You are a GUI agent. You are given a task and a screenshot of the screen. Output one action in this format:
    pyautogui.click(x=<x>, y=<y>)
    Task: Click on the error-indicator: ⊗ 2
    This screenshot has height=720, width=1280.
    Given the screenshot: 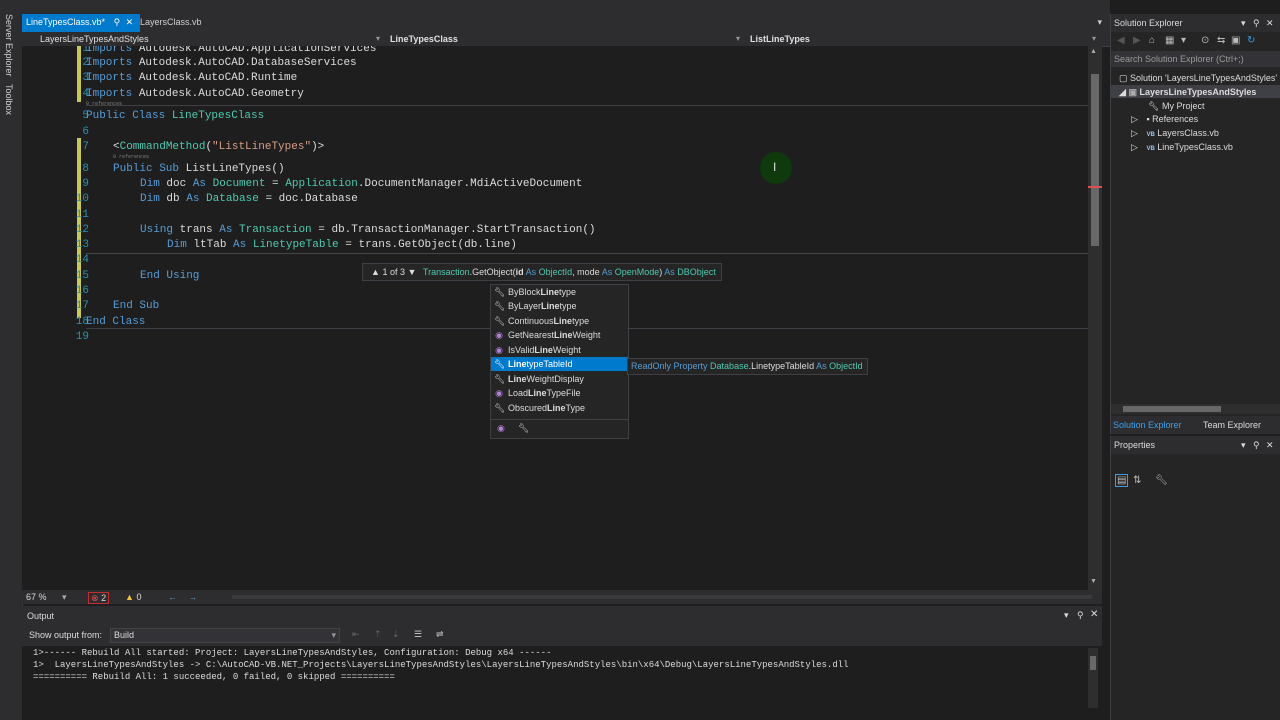 What is the action you would take?
    pyautogui.click(x=99, y=598)
    